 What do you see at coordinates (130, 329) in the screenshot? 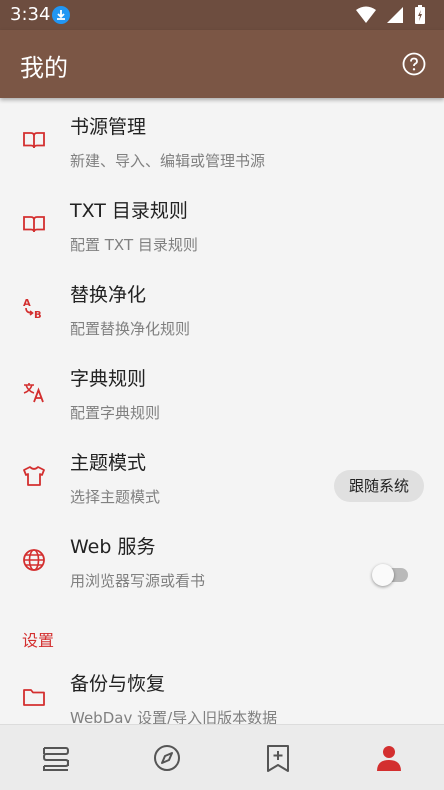
I see `item-subtitle: 配置替换净化规则` at bounding box center [130, 329].